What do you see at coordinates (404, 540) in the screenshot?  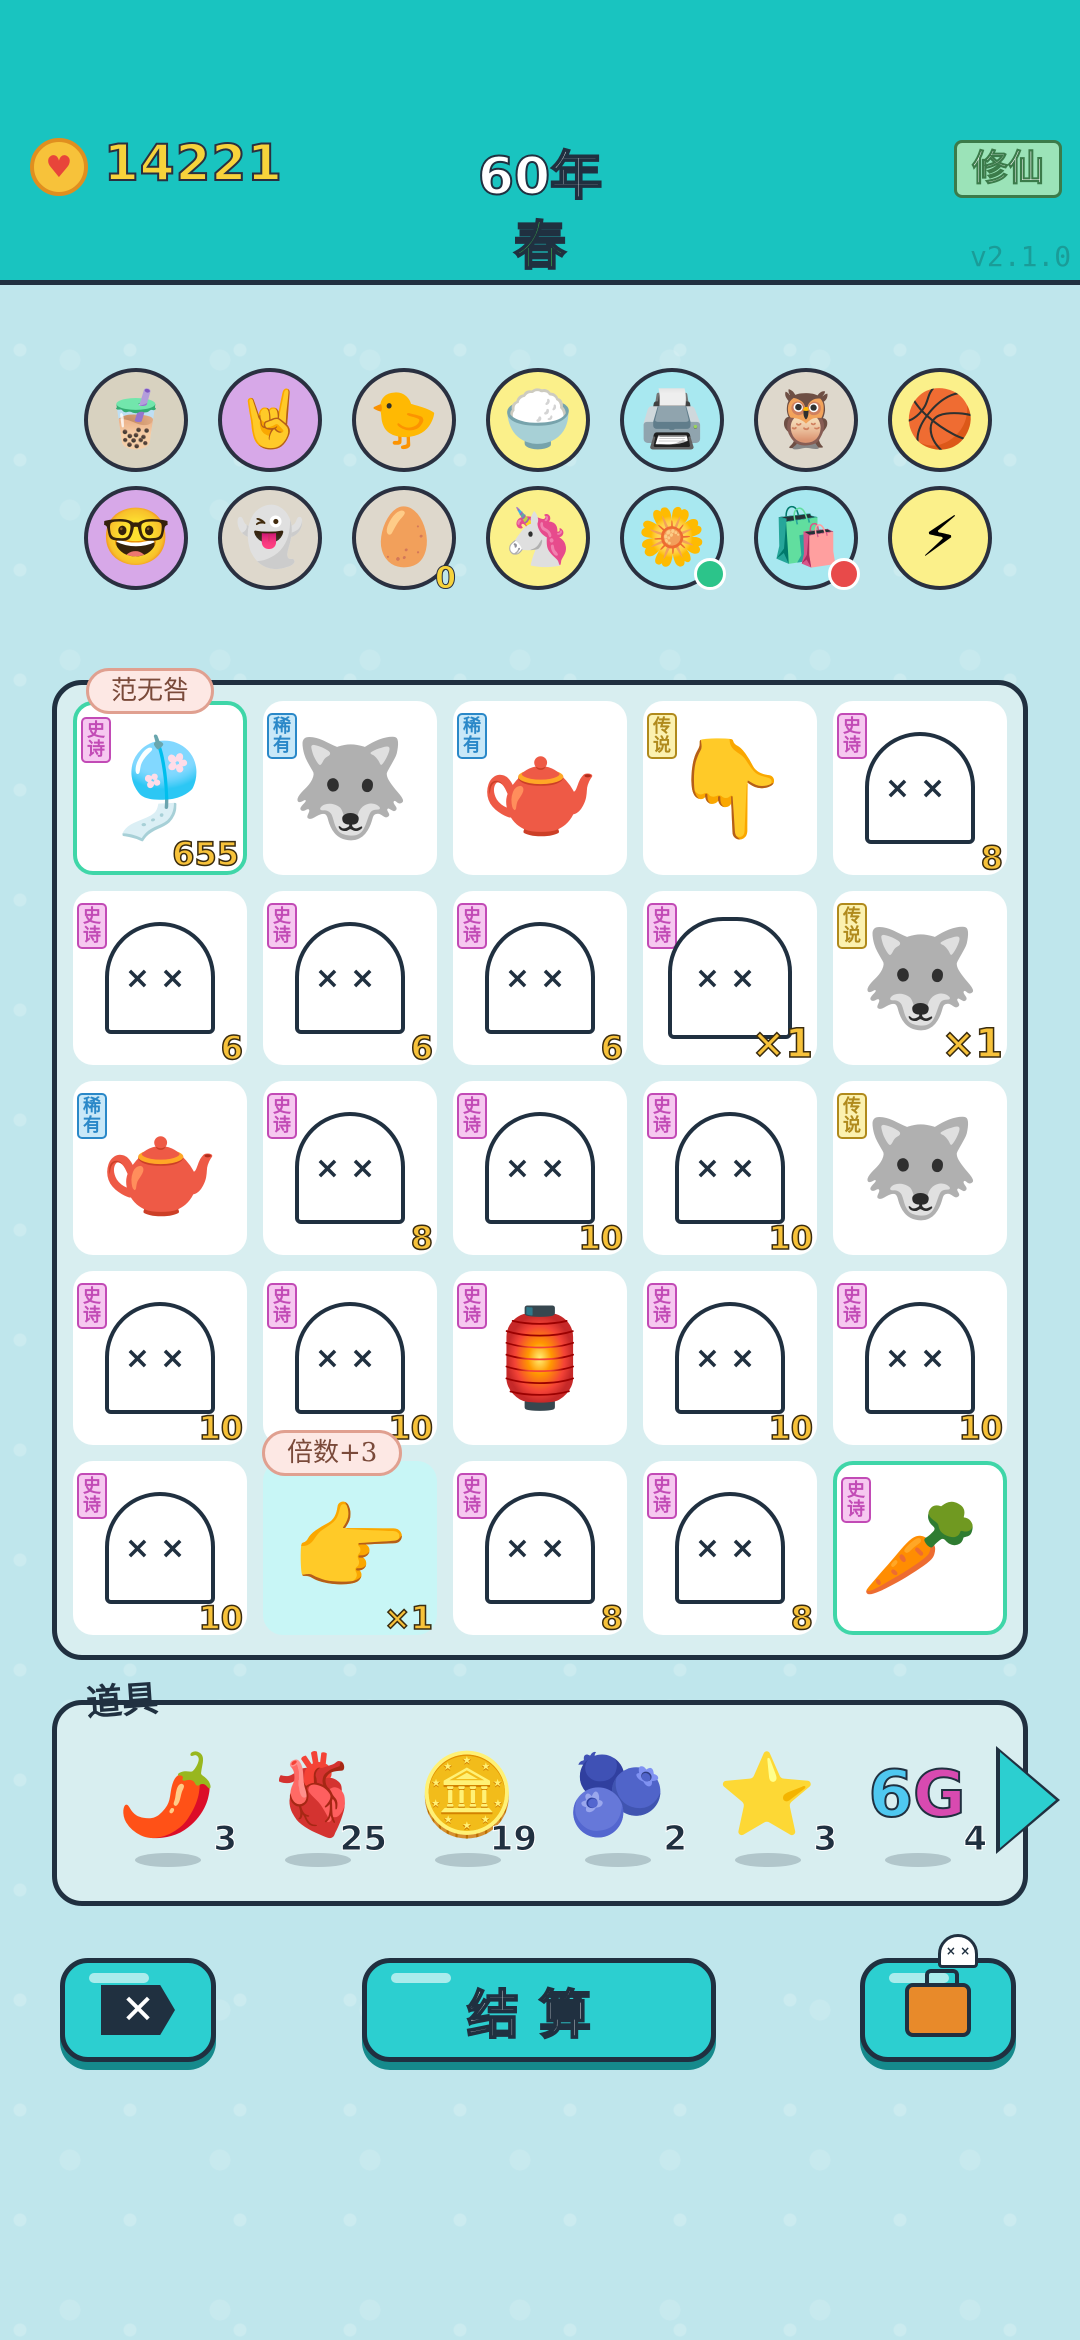 I see `egg-carton-icon: 🥚 0` at bounding box center [404, 540].